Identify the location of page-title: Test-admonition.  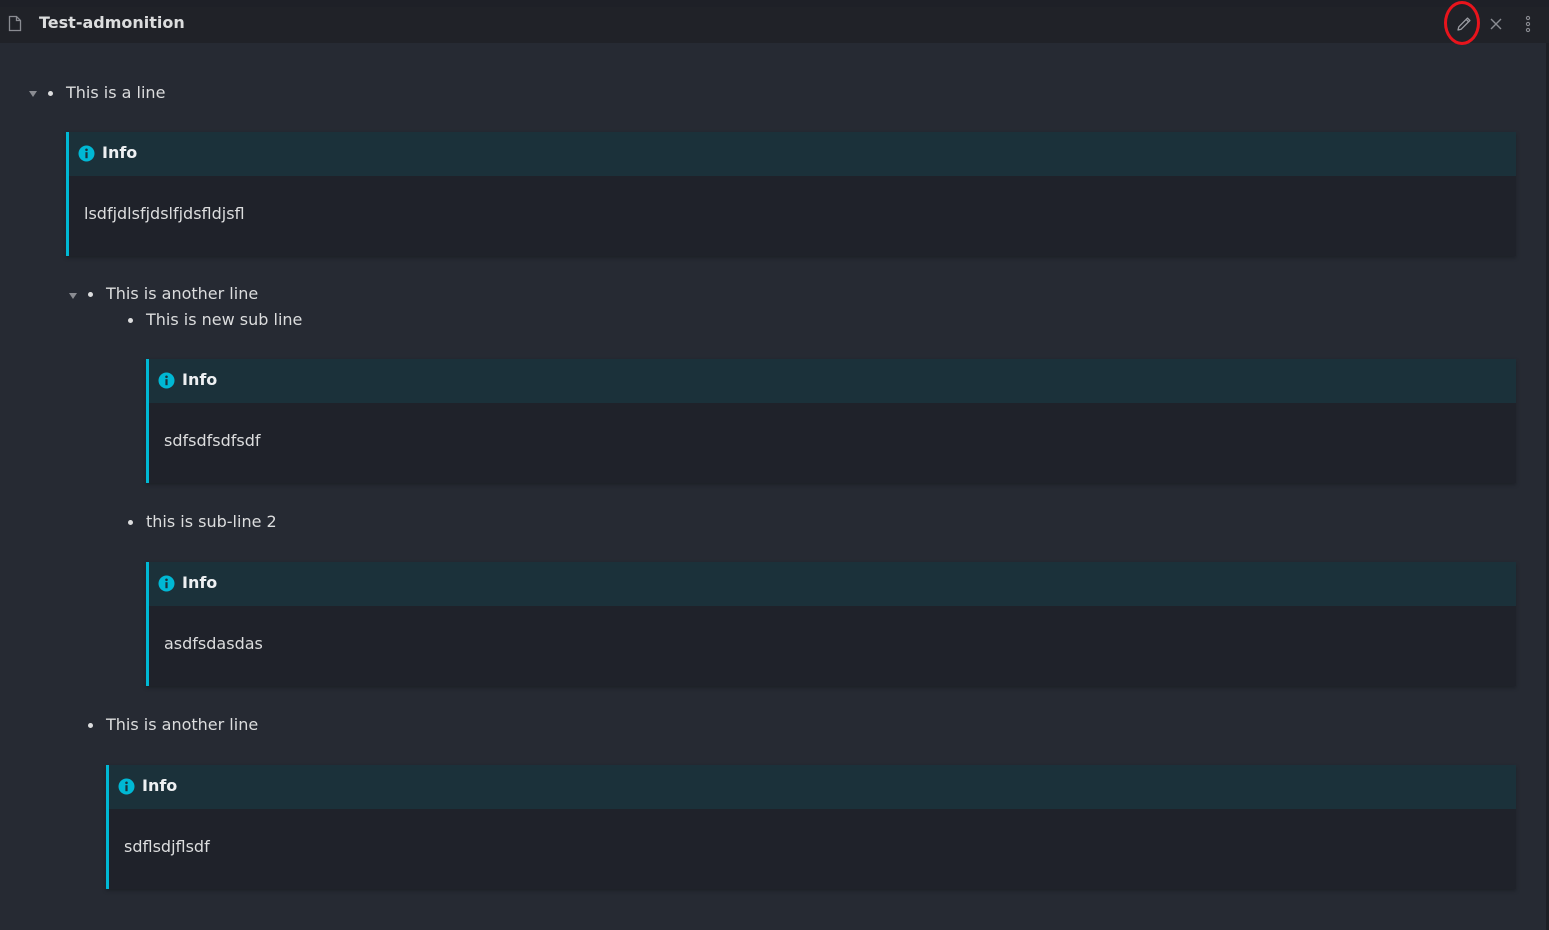
(112, 23).